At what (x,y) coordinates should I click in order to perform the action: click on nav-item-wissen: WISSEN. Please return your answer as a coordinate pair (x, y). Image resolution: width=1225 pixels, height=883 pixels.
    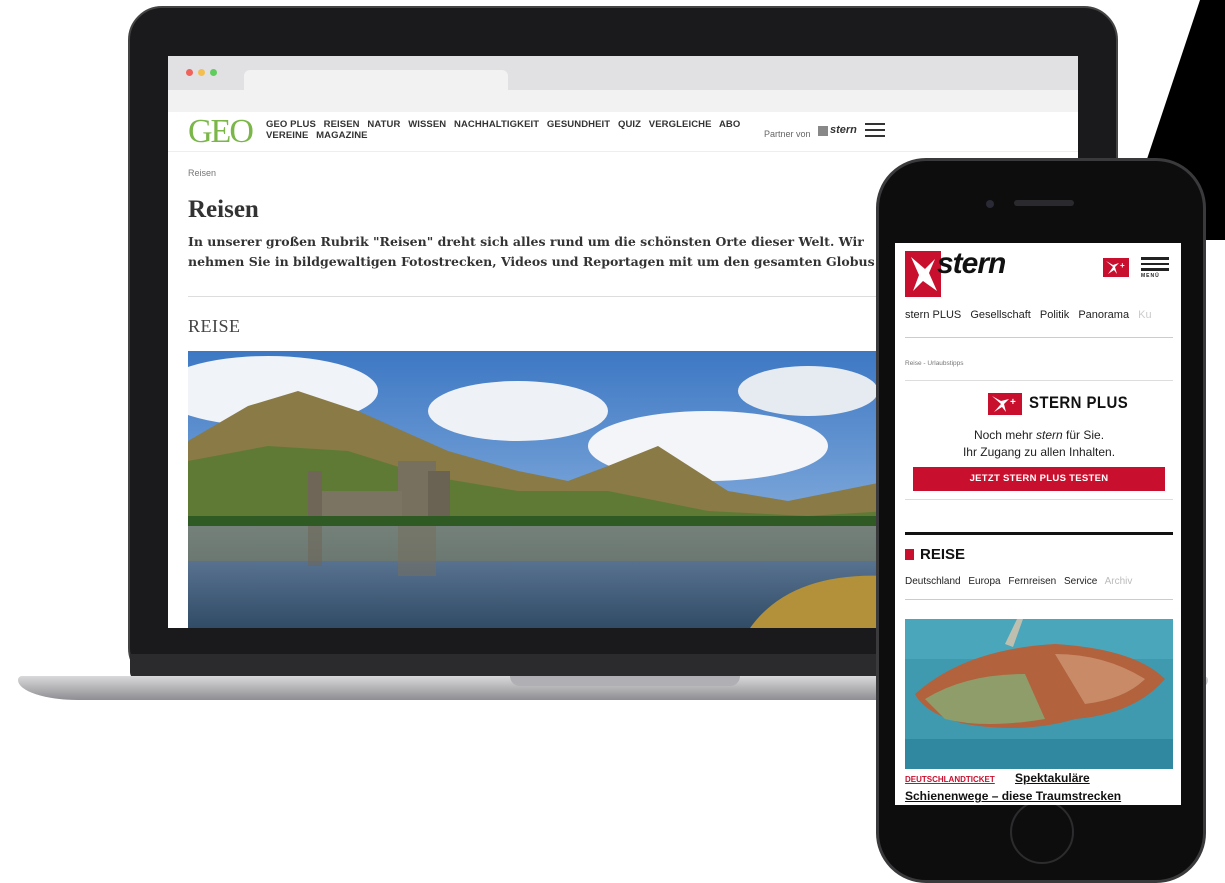
    Looking at the image, I should click on (427, 124).